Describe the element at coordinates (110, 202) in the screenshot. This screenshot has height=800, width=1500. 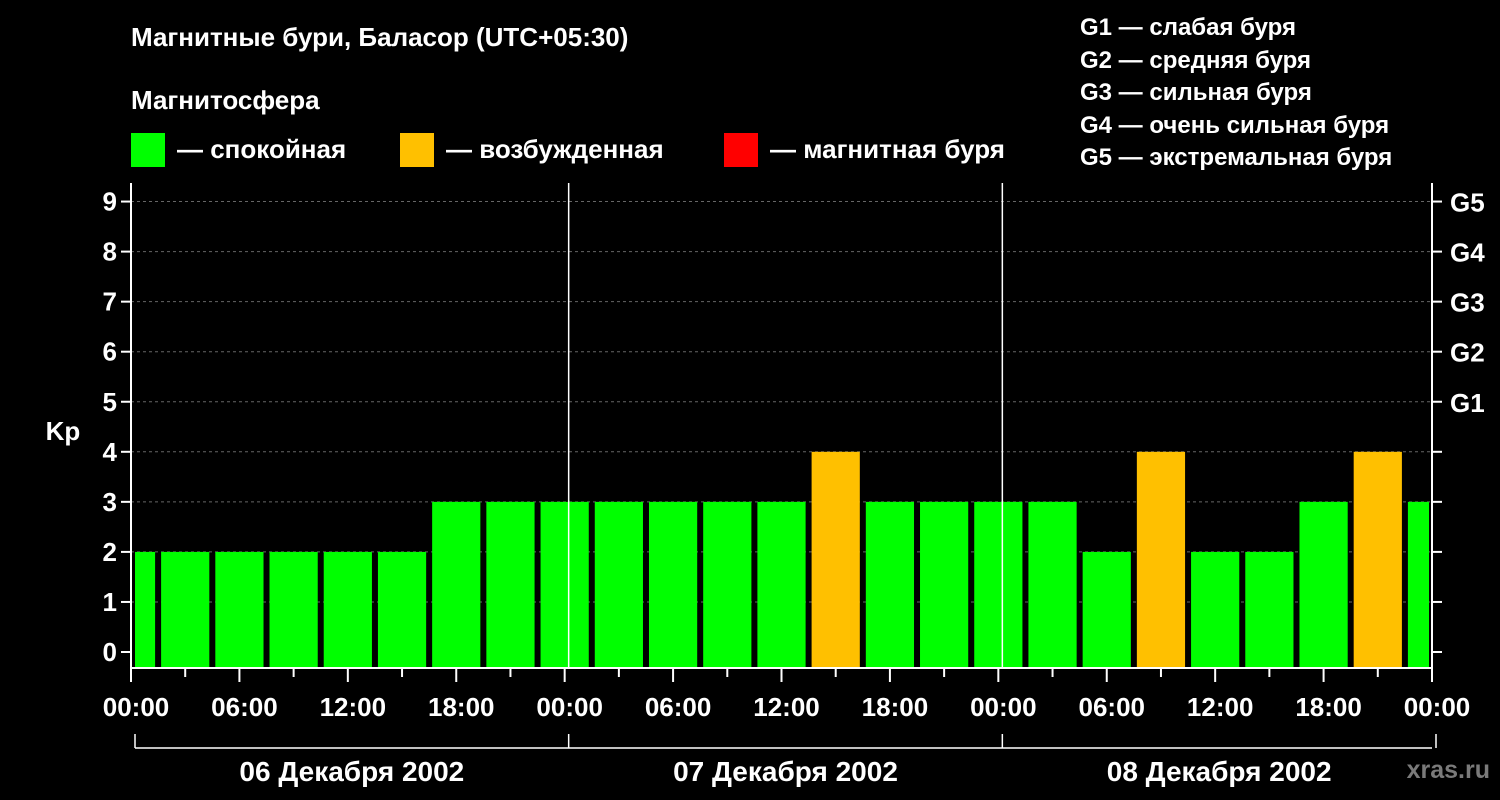
I see `y-tick-label: 9` at that location.